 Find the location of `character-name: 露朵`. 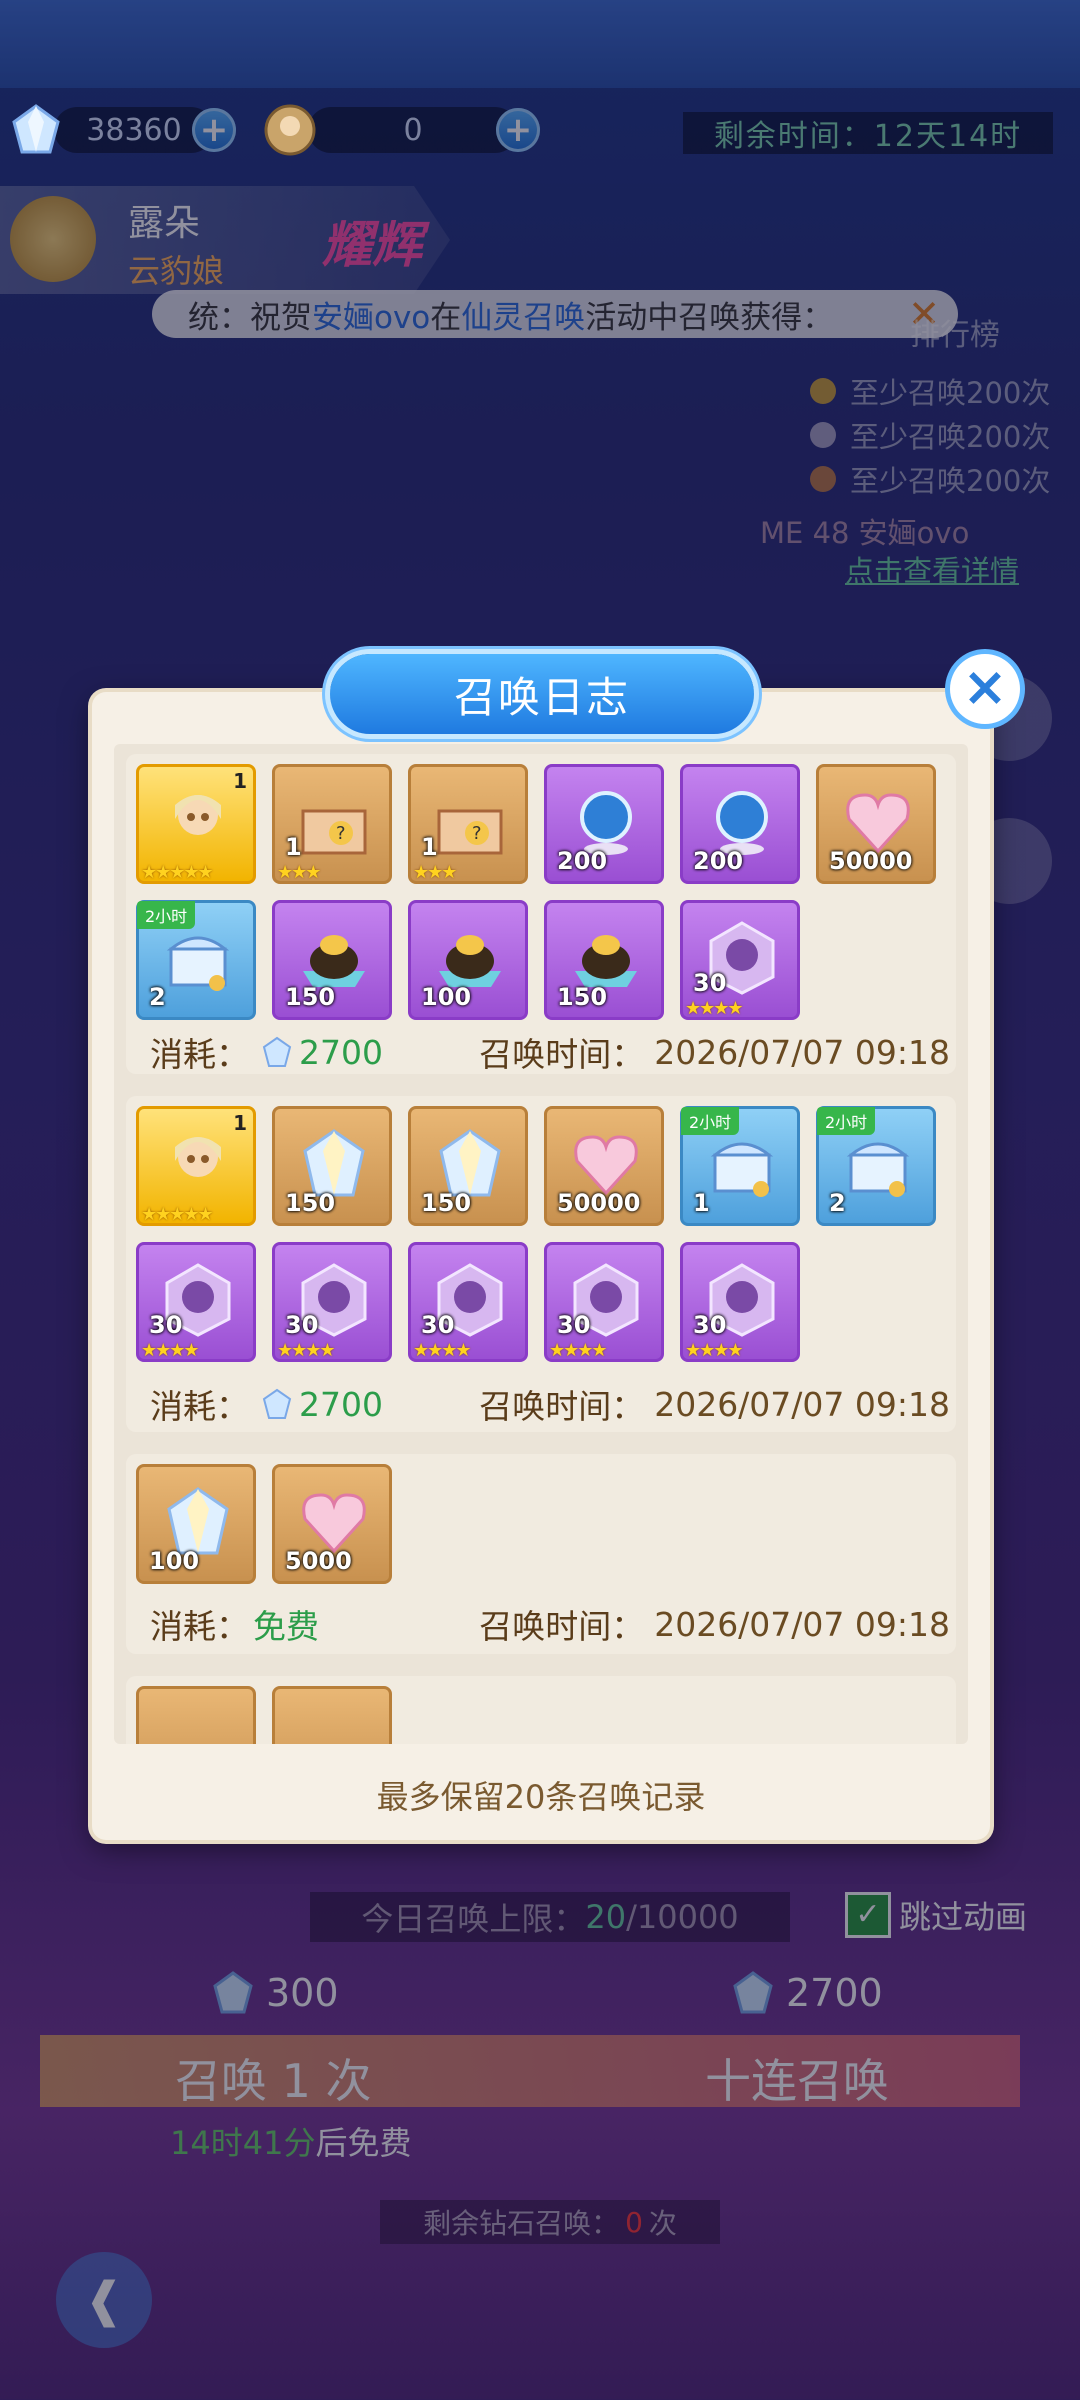

character-name: 露朵 is located at coordinates (164, 223).